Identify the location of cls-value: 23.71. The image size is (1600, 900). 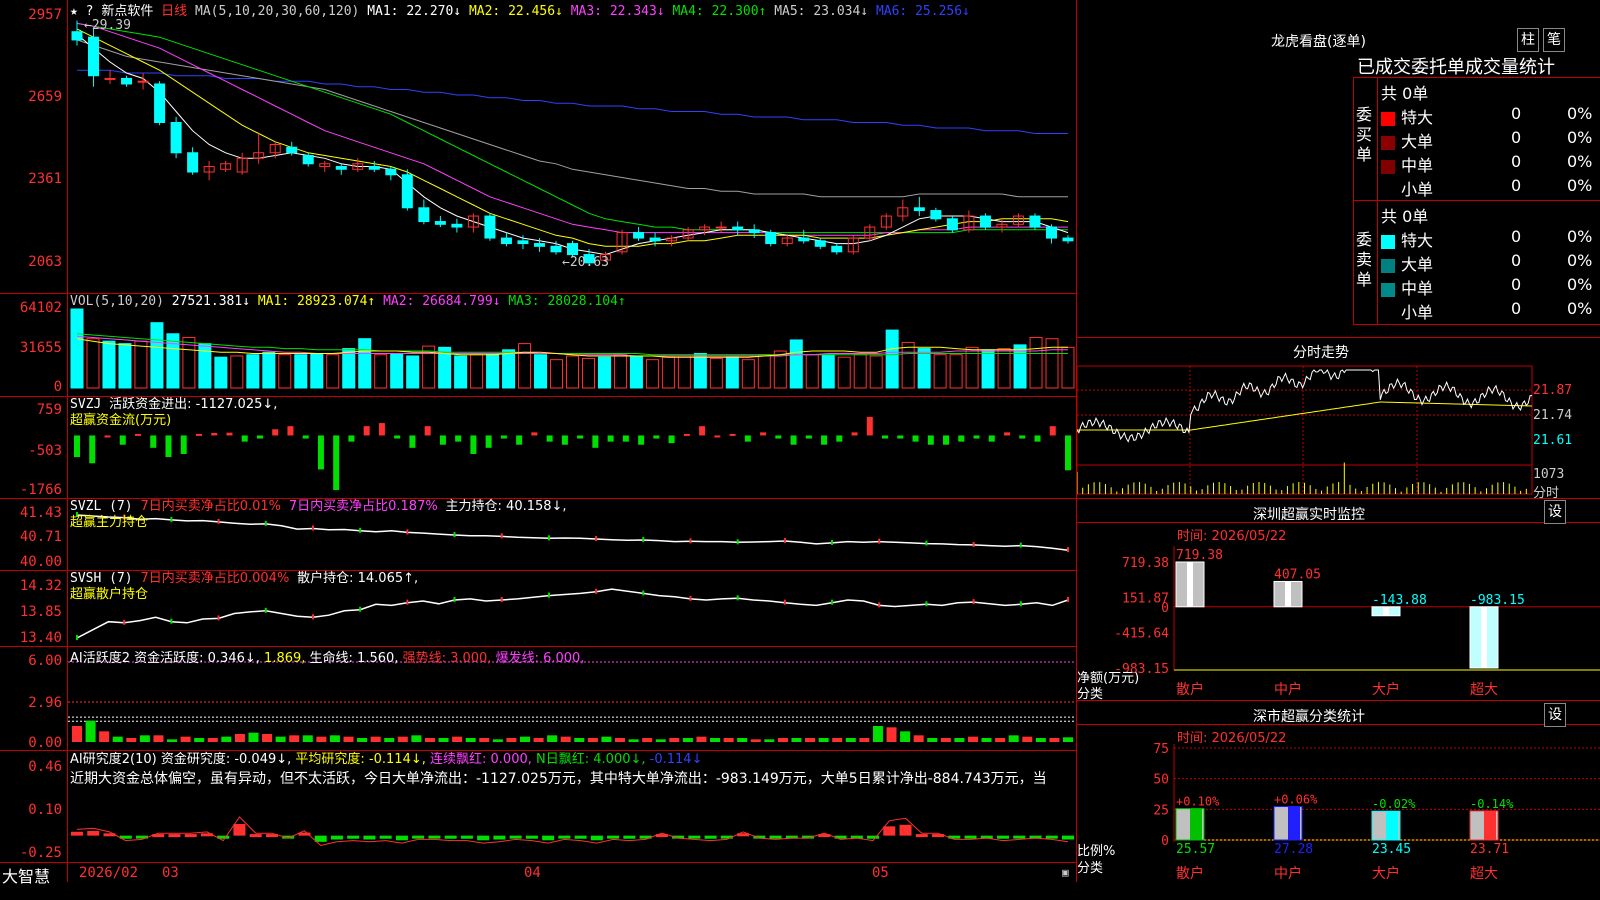
(1489, 849).